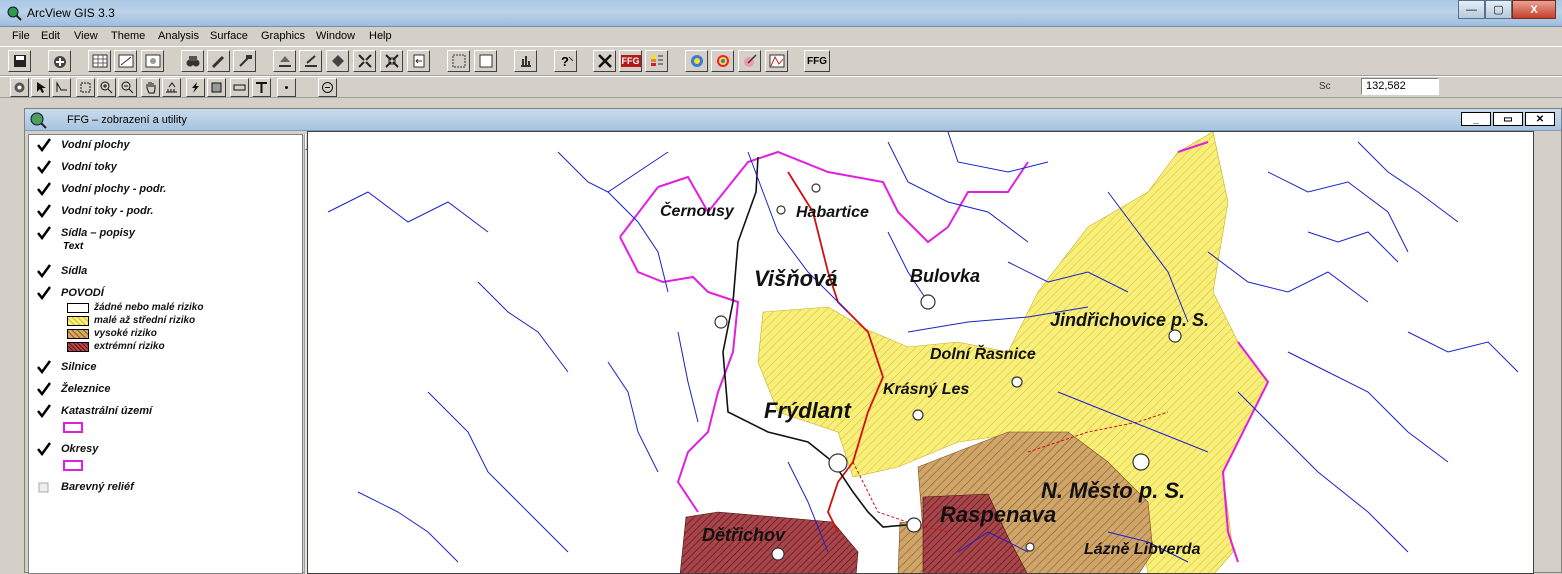 The width and height of the screenshot is (1562, 574). I want to click on ffg-label: FFG, so click(630, 61).